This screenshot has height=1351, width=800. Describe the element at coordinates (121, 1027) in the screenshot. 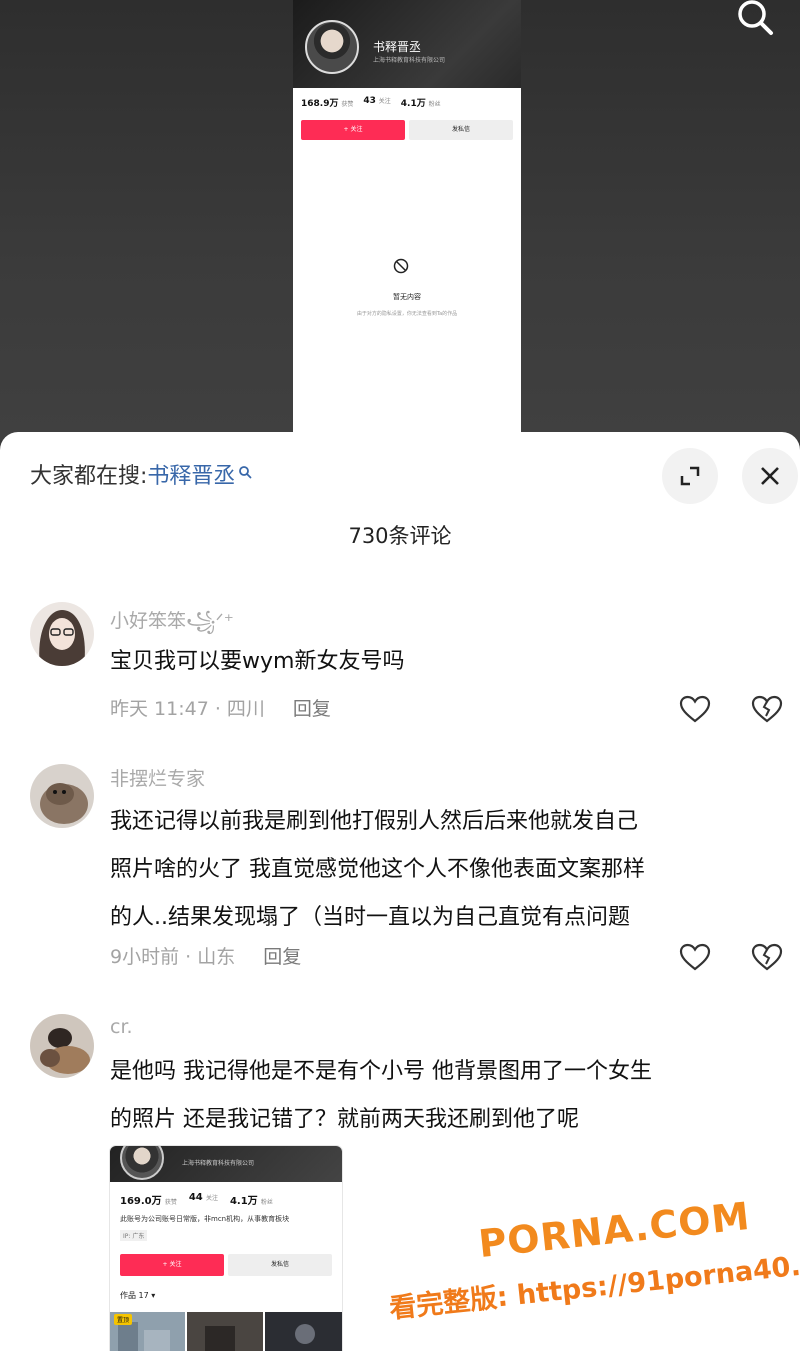

I see `comment-username: cr.` at that location.